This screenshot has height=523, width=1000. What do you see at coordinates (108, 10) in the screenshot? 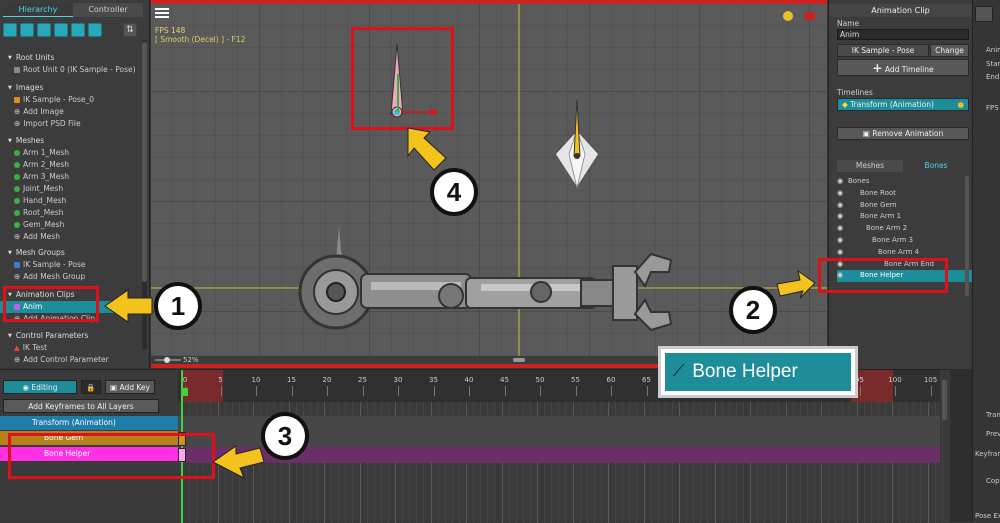
I see `tab-controller: Controller` at bounding box center [108, 10].